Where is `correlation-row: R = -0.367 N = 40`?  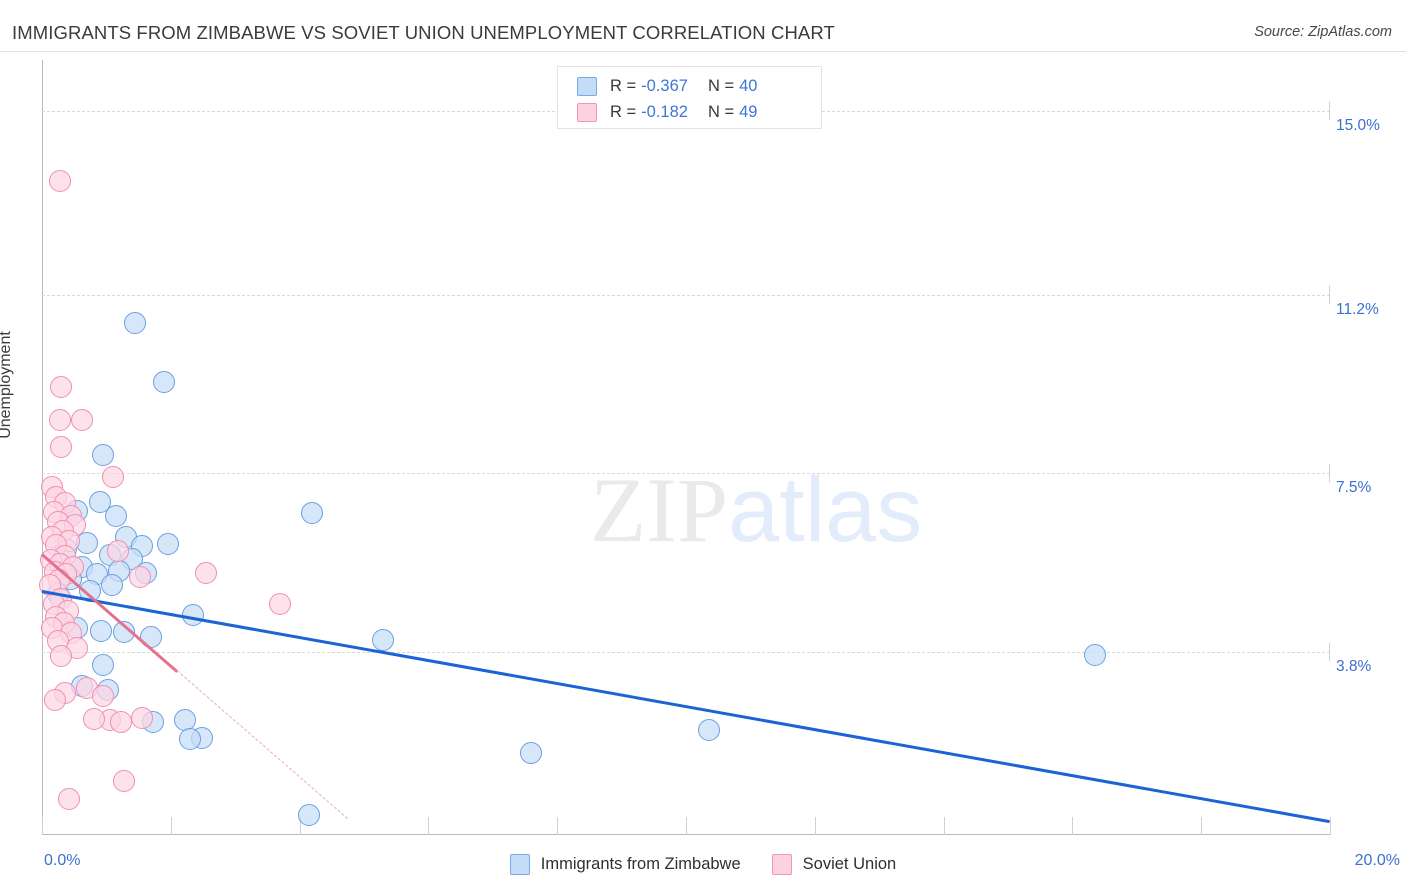 correlation-row: R = -0.367 N = 40 is located at coordinates (689, 86).